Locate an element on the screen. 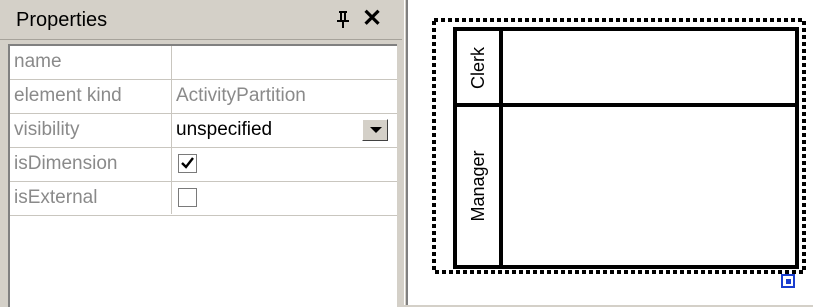 This screenshot has width=813, height=307. panel-title: Properties is located at coordinates (62, 20).